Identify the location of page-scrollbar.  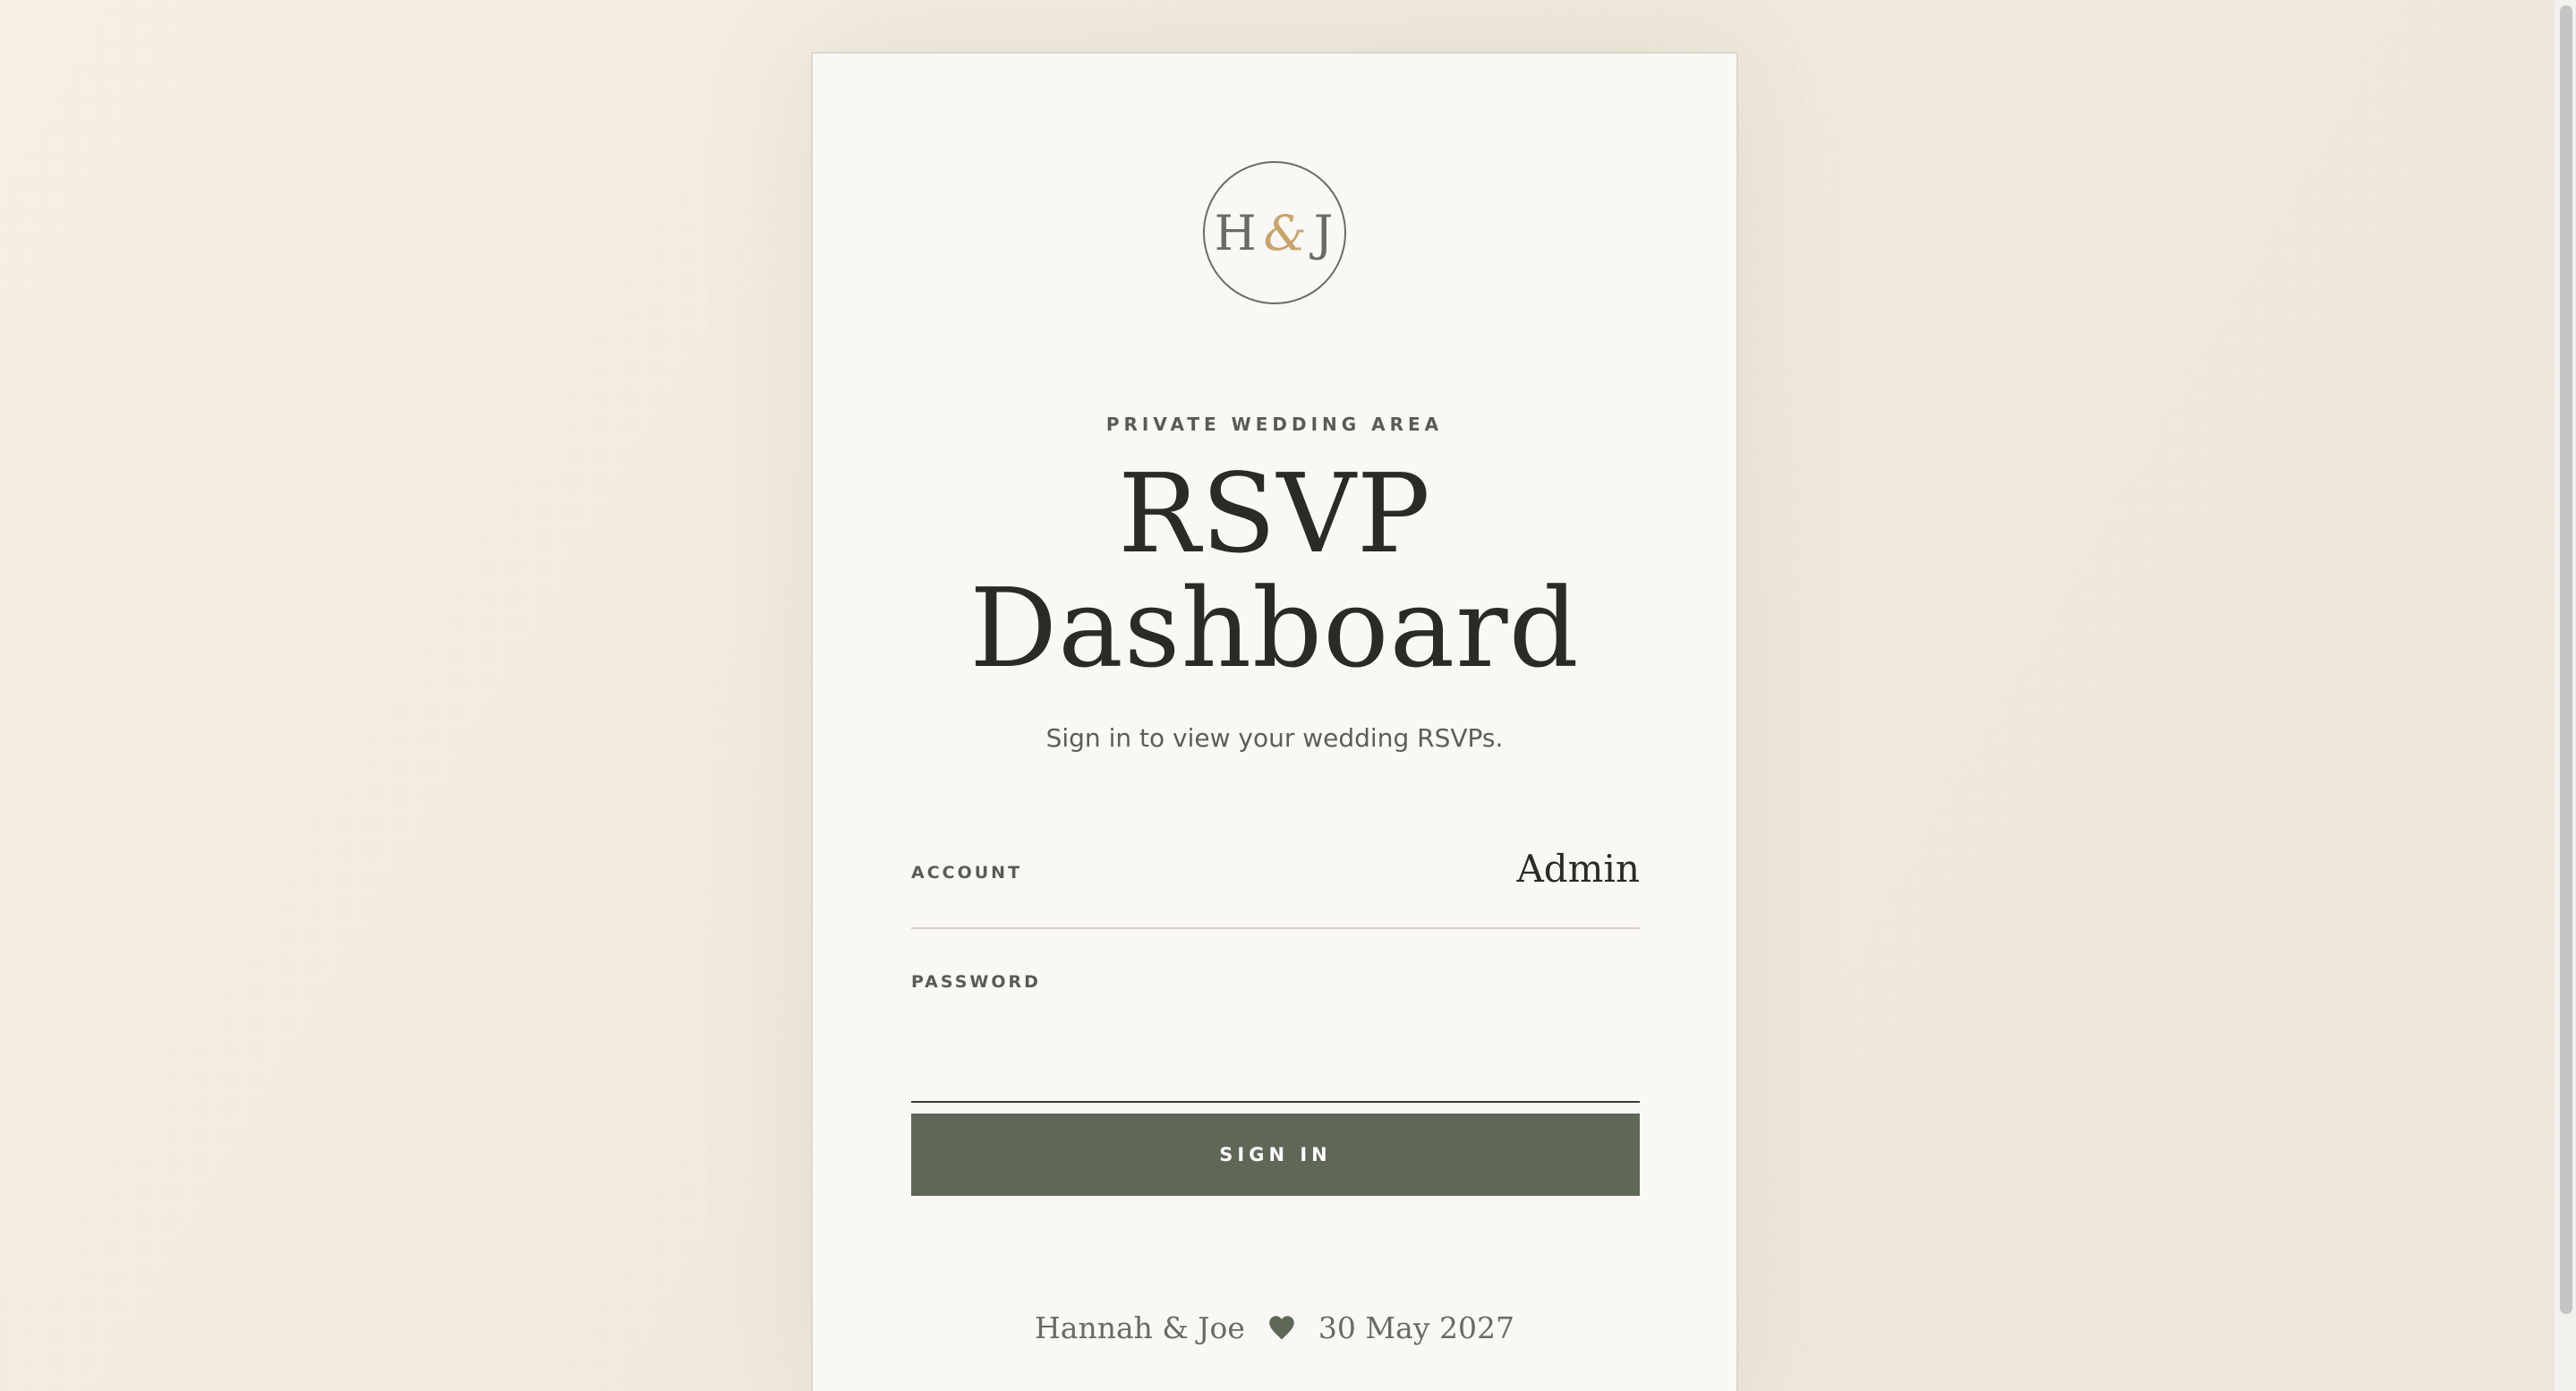
(2565, 695).